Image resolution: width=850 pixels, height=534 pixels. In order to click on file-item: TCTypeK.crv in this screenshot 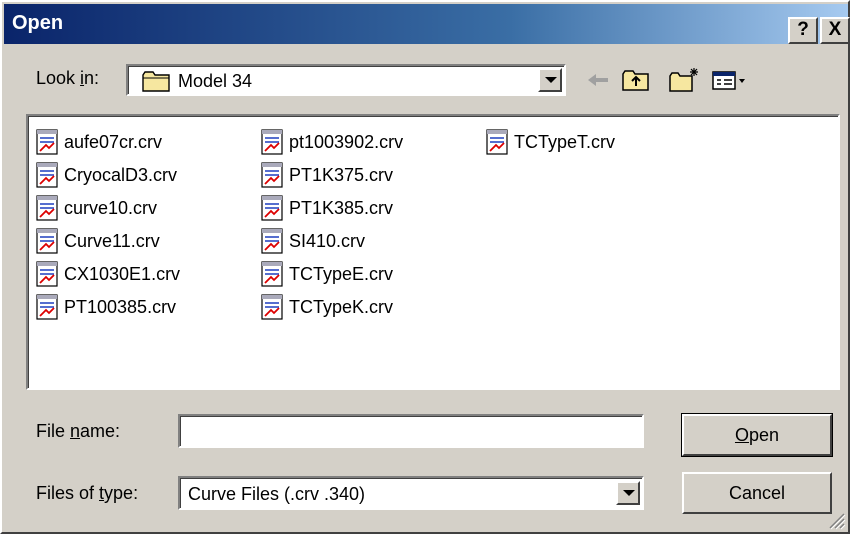, I will do `click(327, 307)`.